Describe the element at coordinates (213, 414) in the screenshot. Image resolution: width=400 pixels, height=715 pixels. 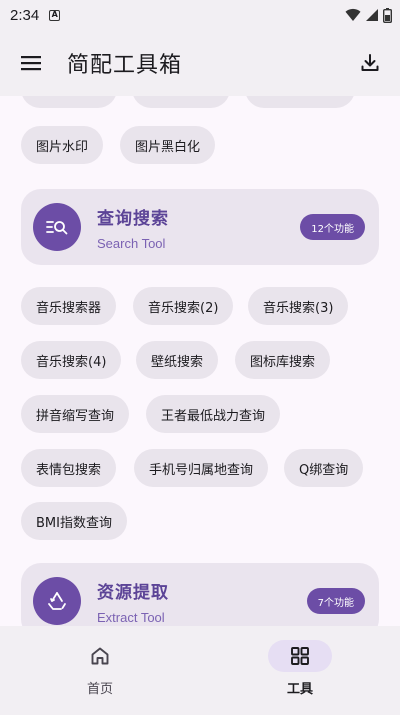
I see `tool-chip-honor-power: 王者最低战力查询` at that location.